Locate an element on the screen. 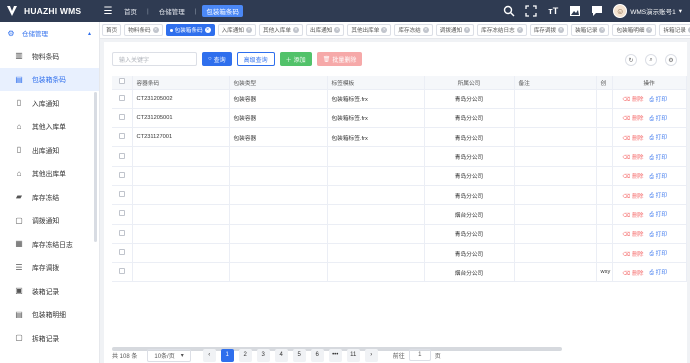 The image size is (690, 363). table-row: 烟台分公司 wsy ⌫ 删除 ⎙ 打印 is located at coordinates (399, 272).